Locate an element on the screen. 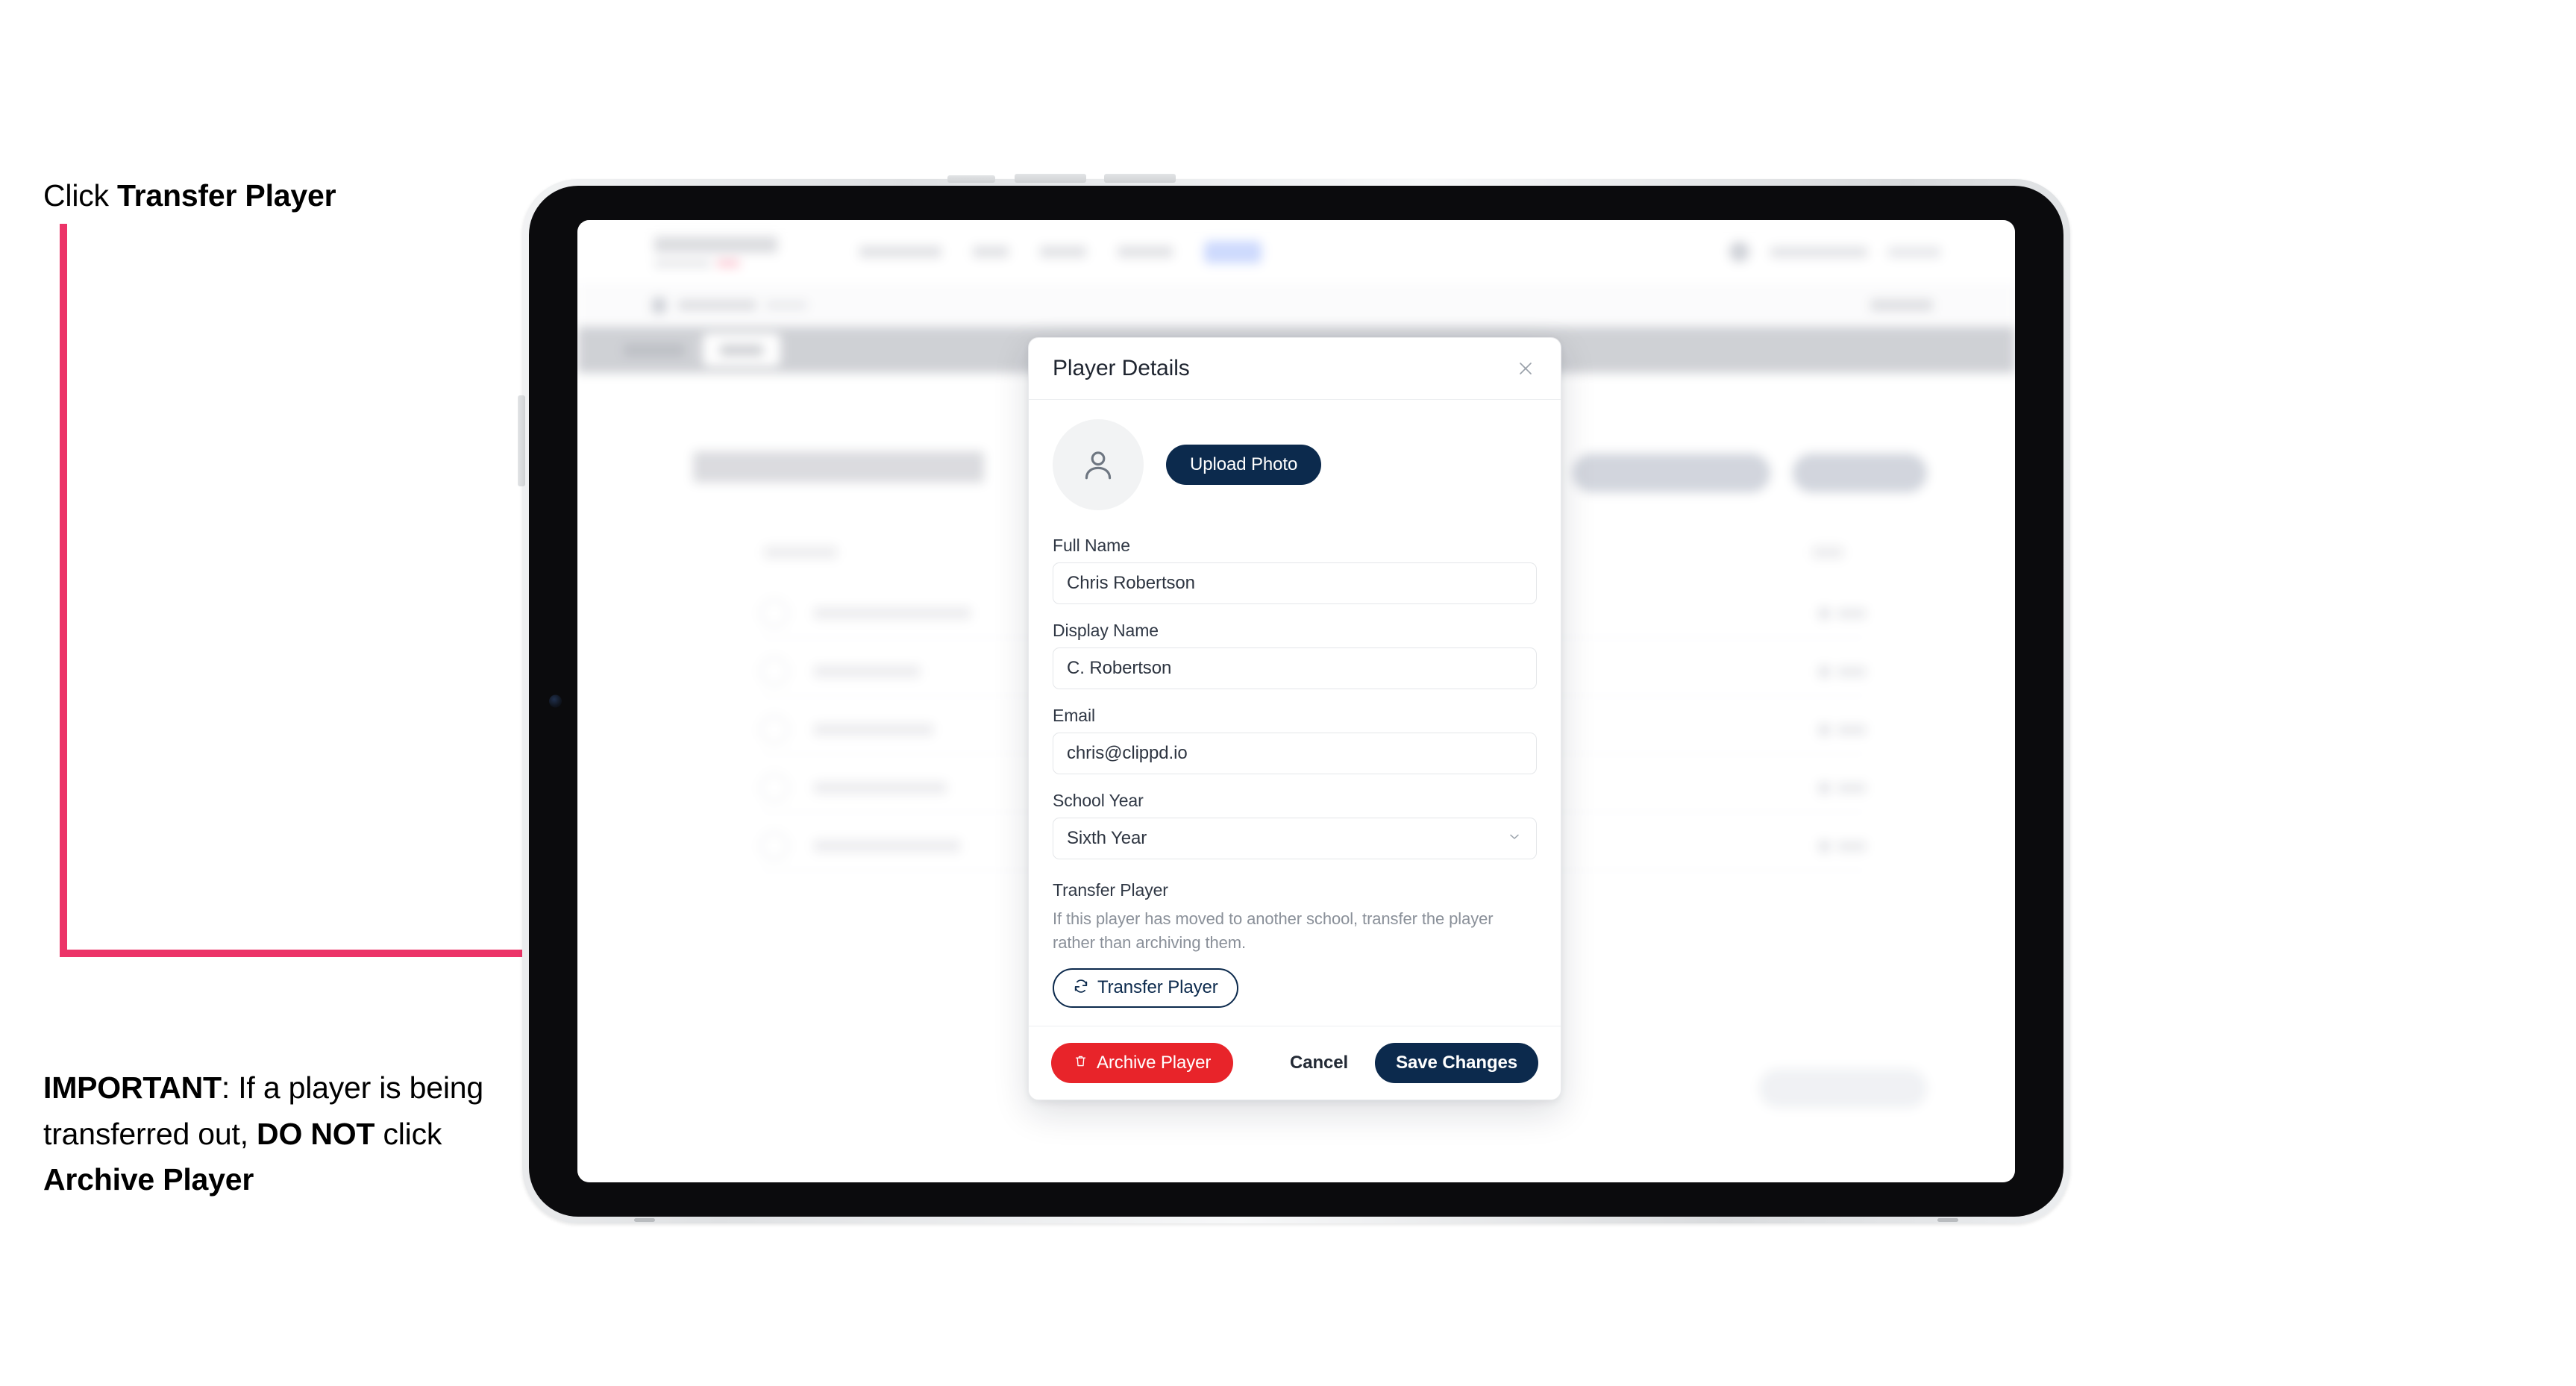 This screenshot has width=2576, height=1386. display-name-input is located at coordinates (1295, 668).